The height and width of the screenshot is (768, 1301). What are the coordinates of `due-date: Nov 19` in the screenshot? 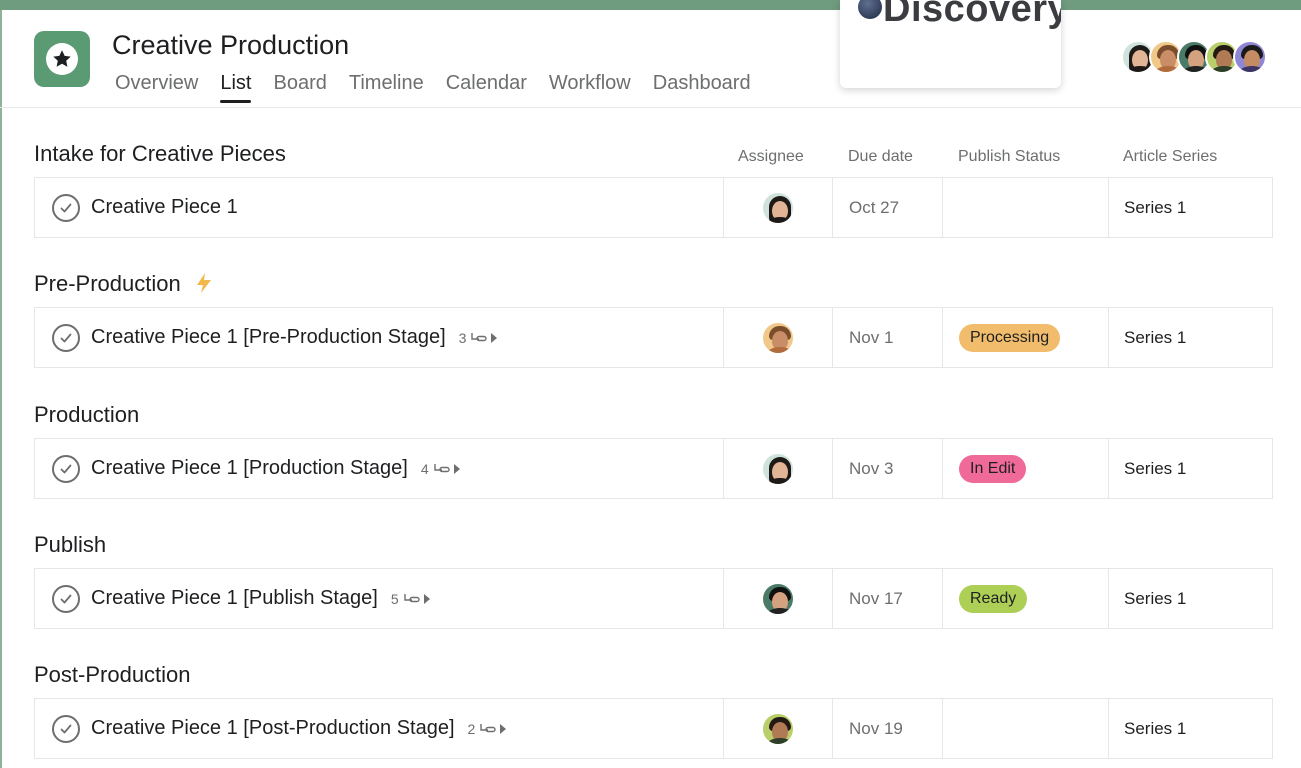 It's located at (887, 728).